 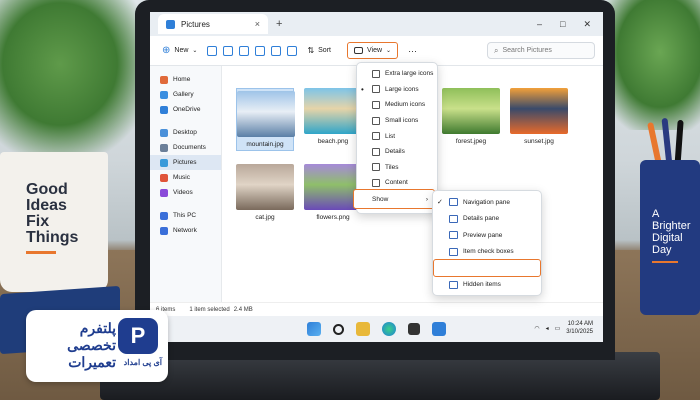 I want to click on show-option-navigation-pane: ✓ Navigation pane, so click(x=487, y=202).